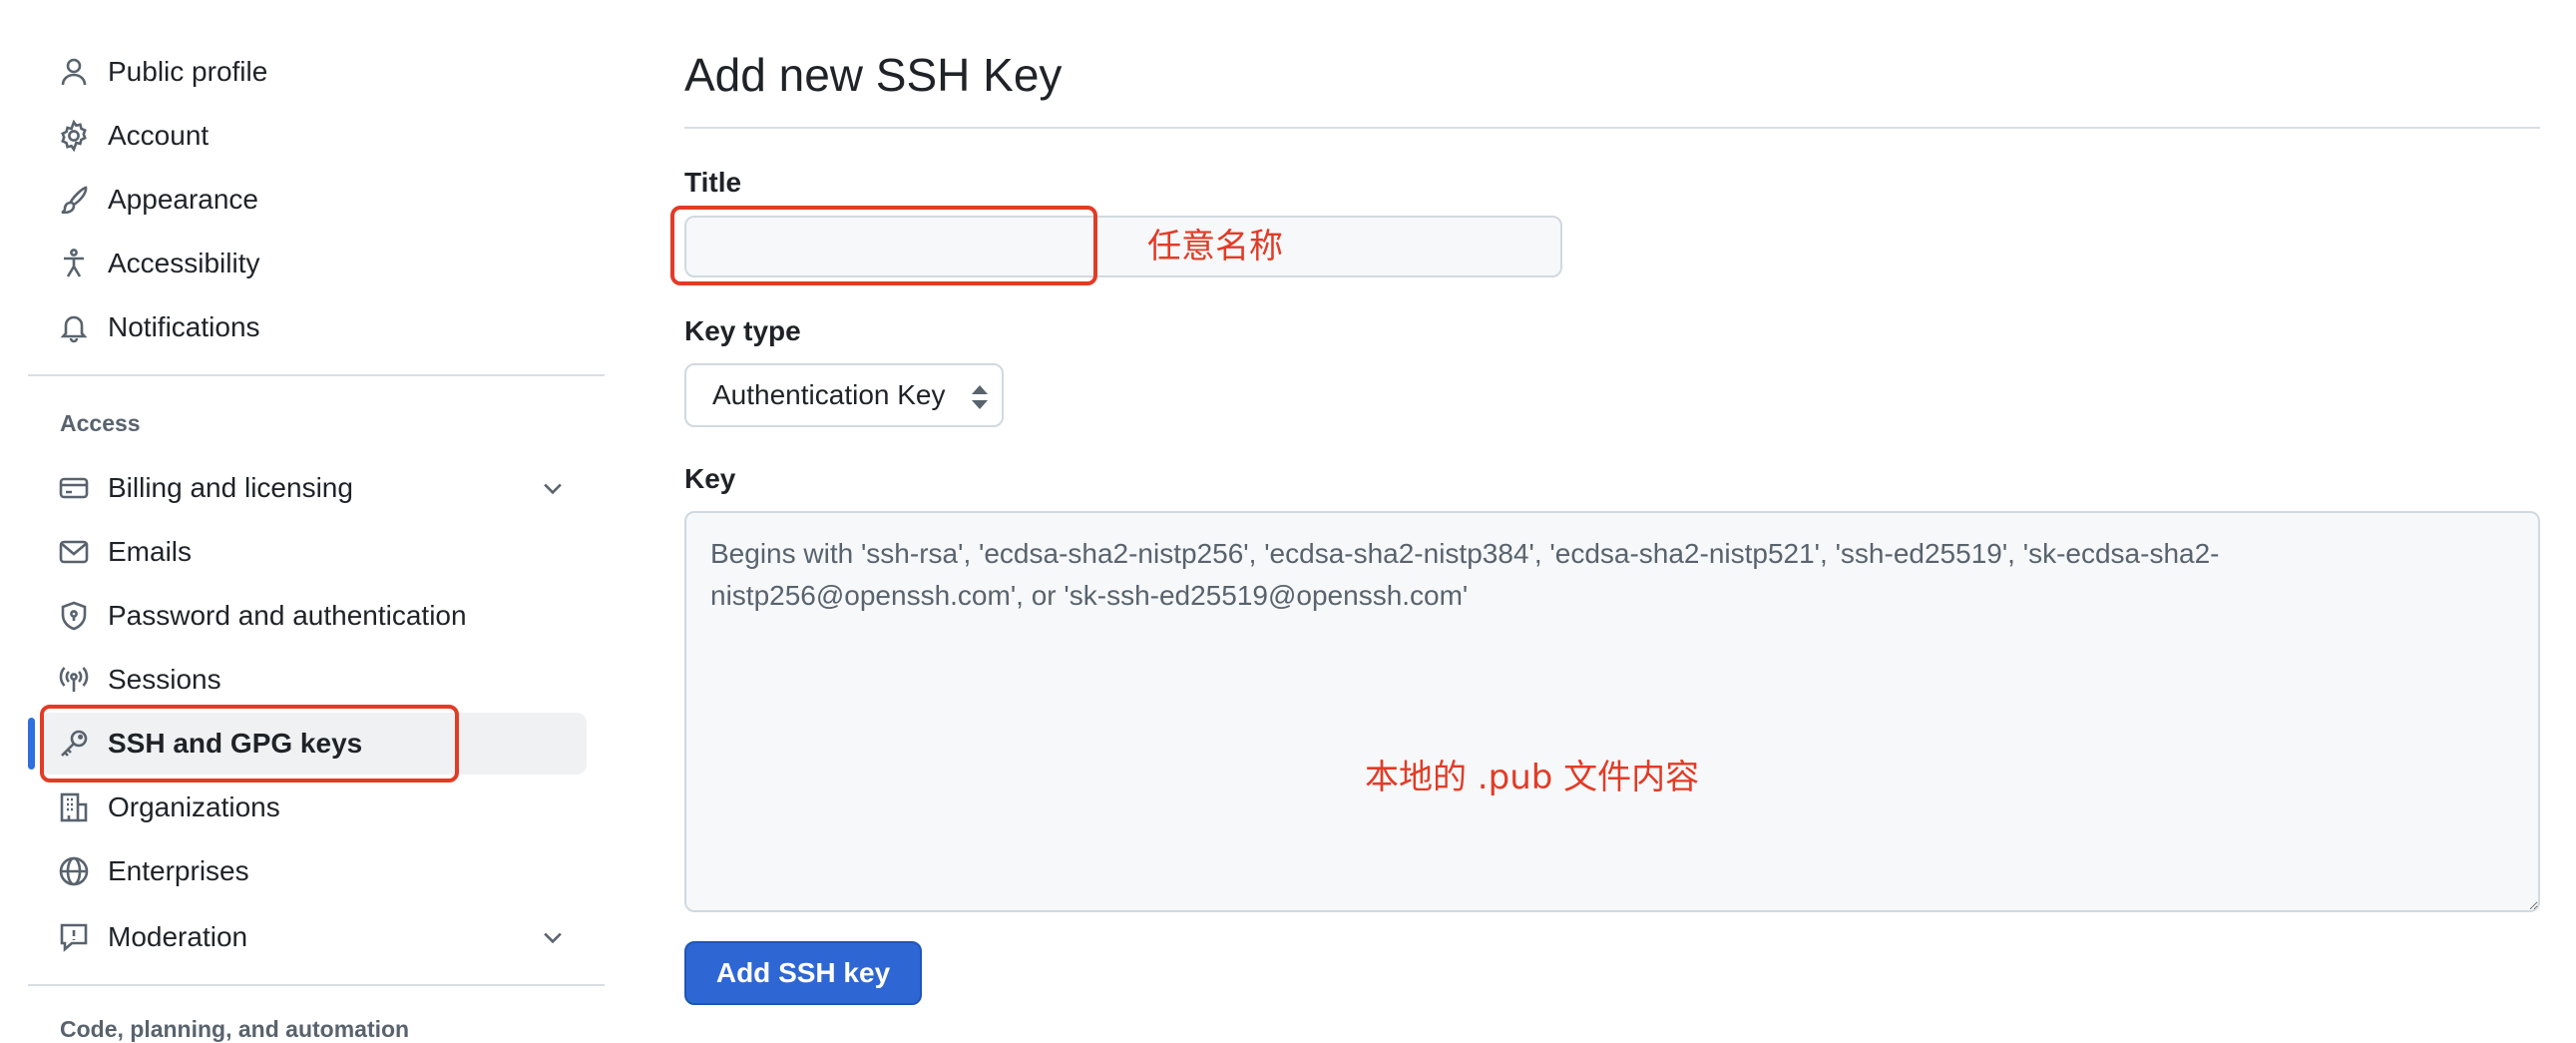 This screenshot has width=2576, height=1043. What do you see at coordinates (74, 327) in the screenshot?
I see `bell-icon` at bounding box center [74, 327].